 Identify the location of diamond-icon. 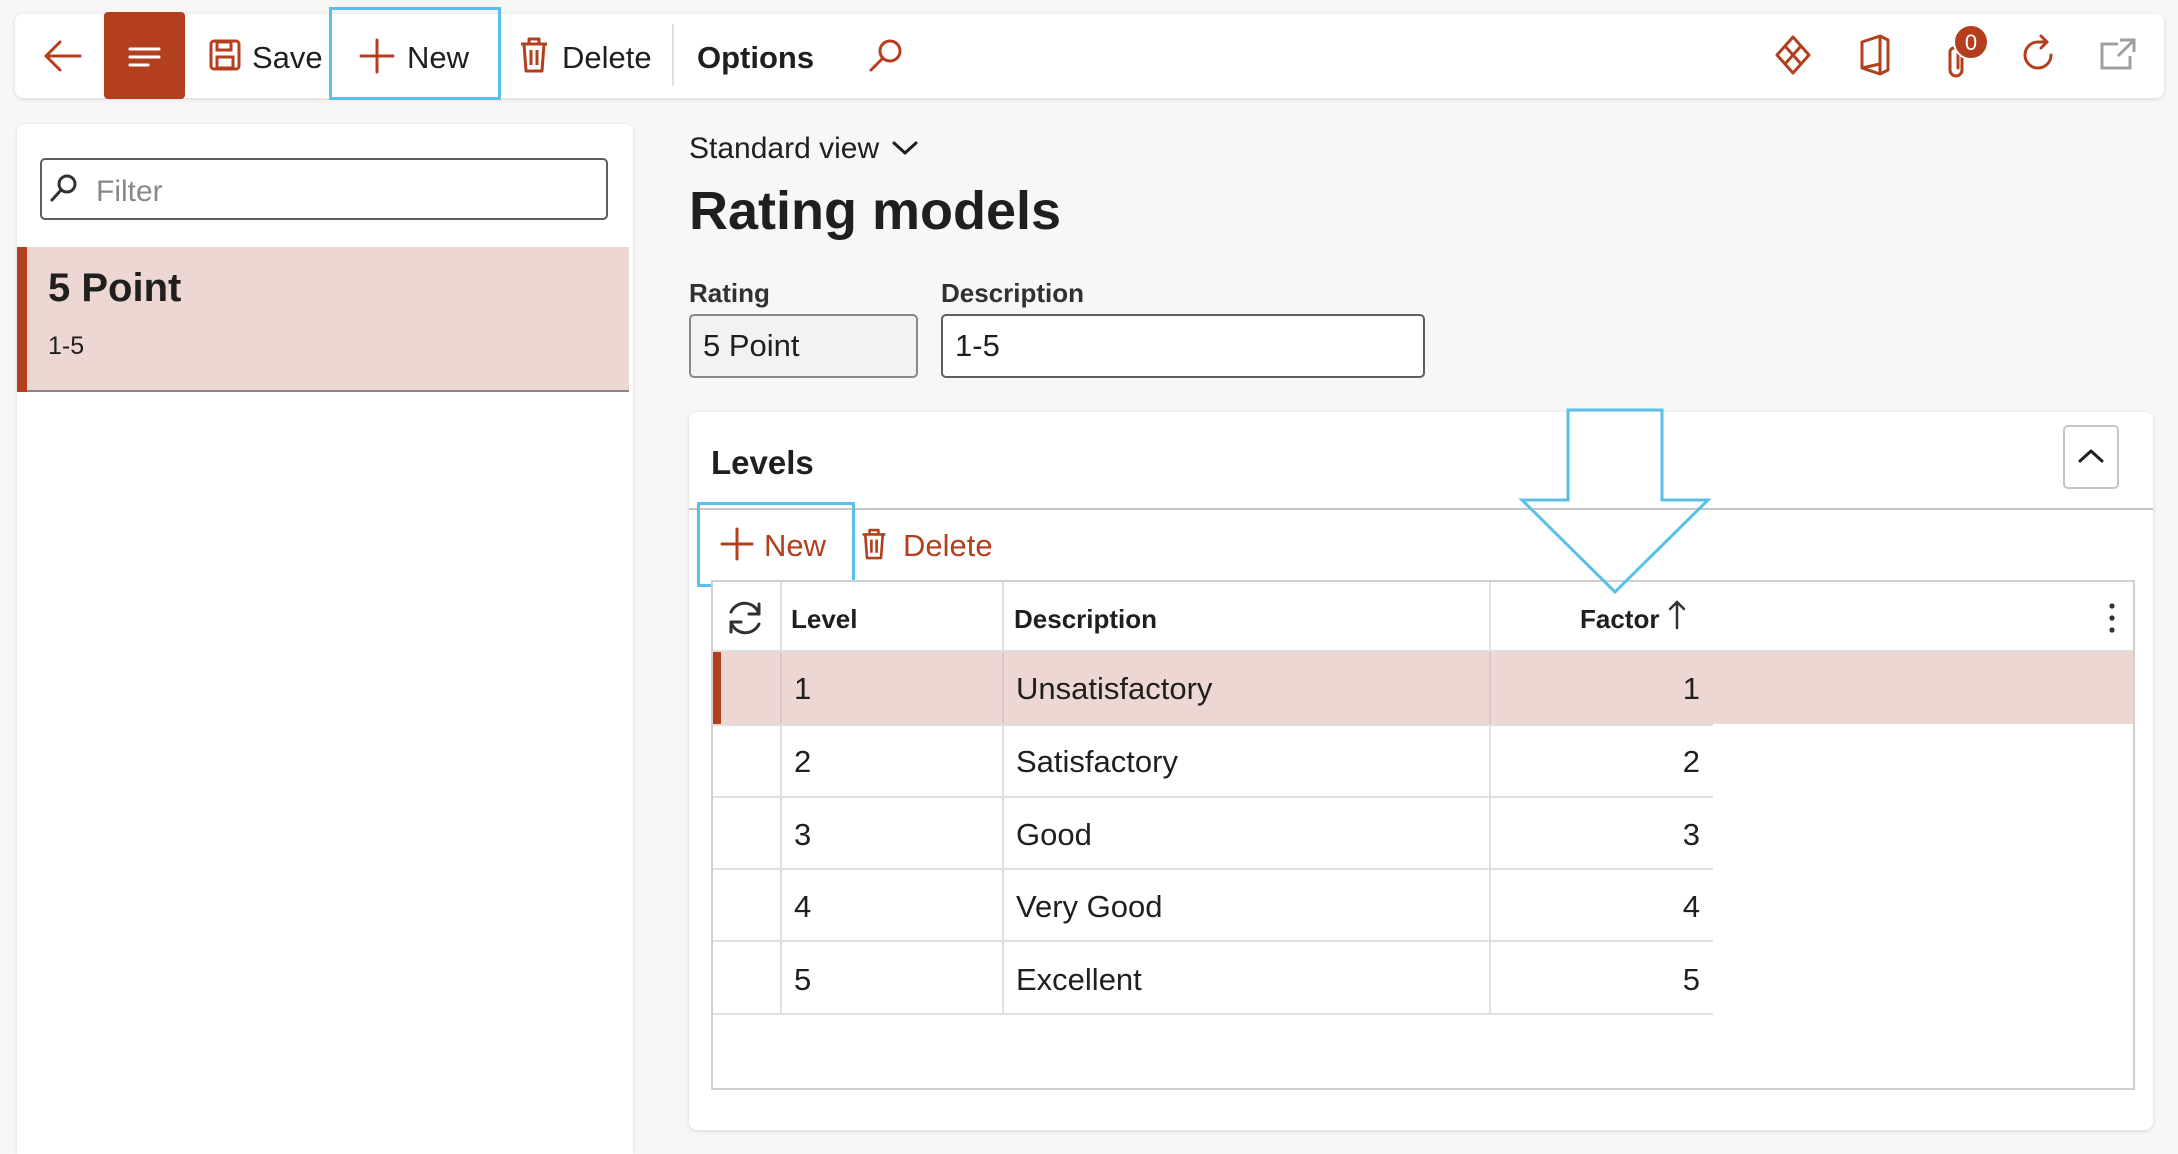
(1793, 55).